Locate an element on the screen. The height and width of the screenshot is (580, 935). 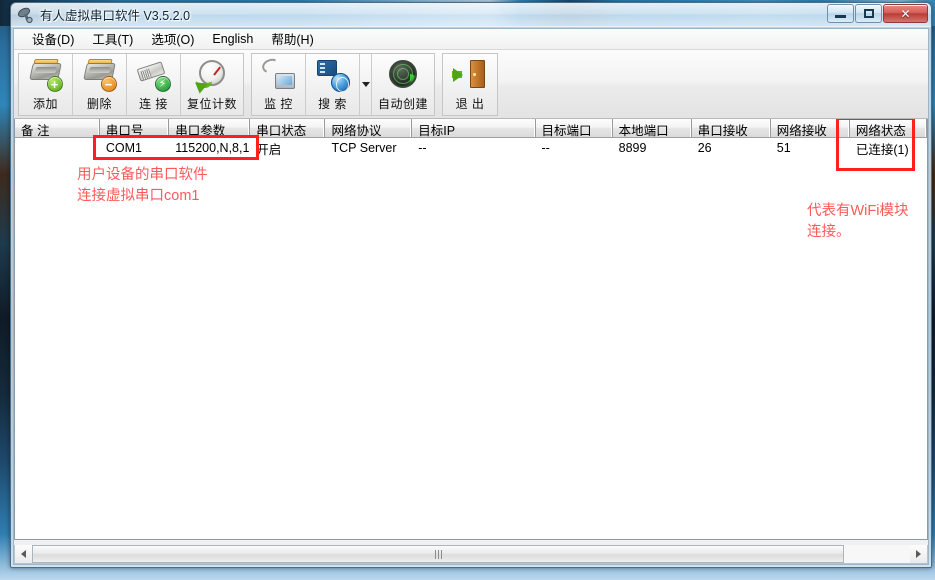
search-network-icon is located at coordinates (333, 75).